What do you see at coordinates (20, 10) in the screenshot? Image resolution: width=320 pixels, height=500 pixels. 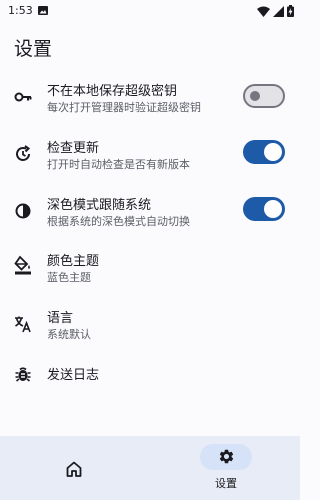 I see `status-time: 1:53` at bounding box center [20, 10].